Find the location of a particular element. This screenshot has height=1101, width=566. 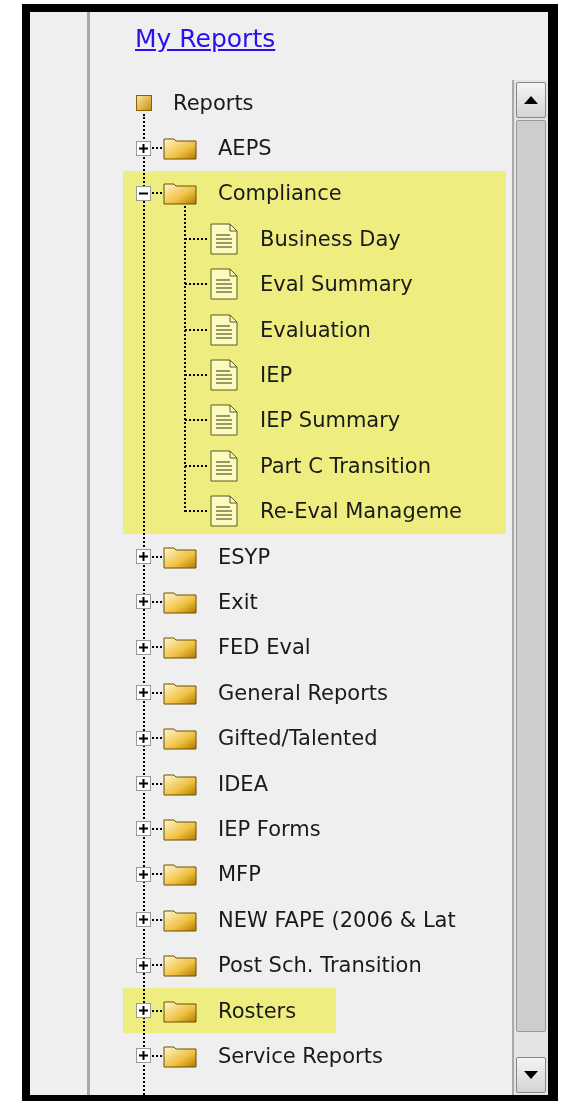

tree-label: IEP Forms is located at coordinates (269, 828).